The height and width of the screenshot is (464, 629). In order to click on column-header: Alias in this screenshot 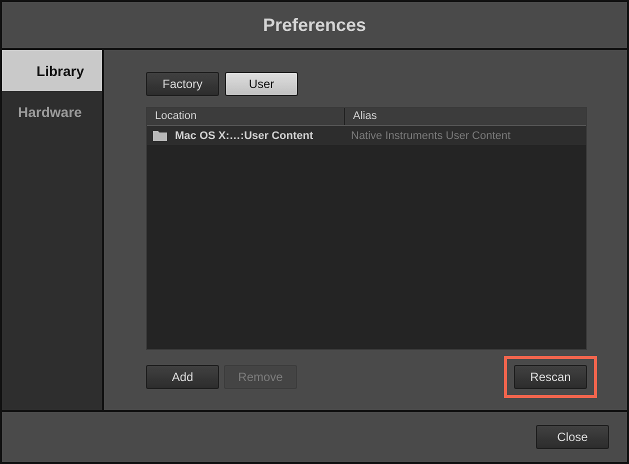, I will do `click(465, 116)`.